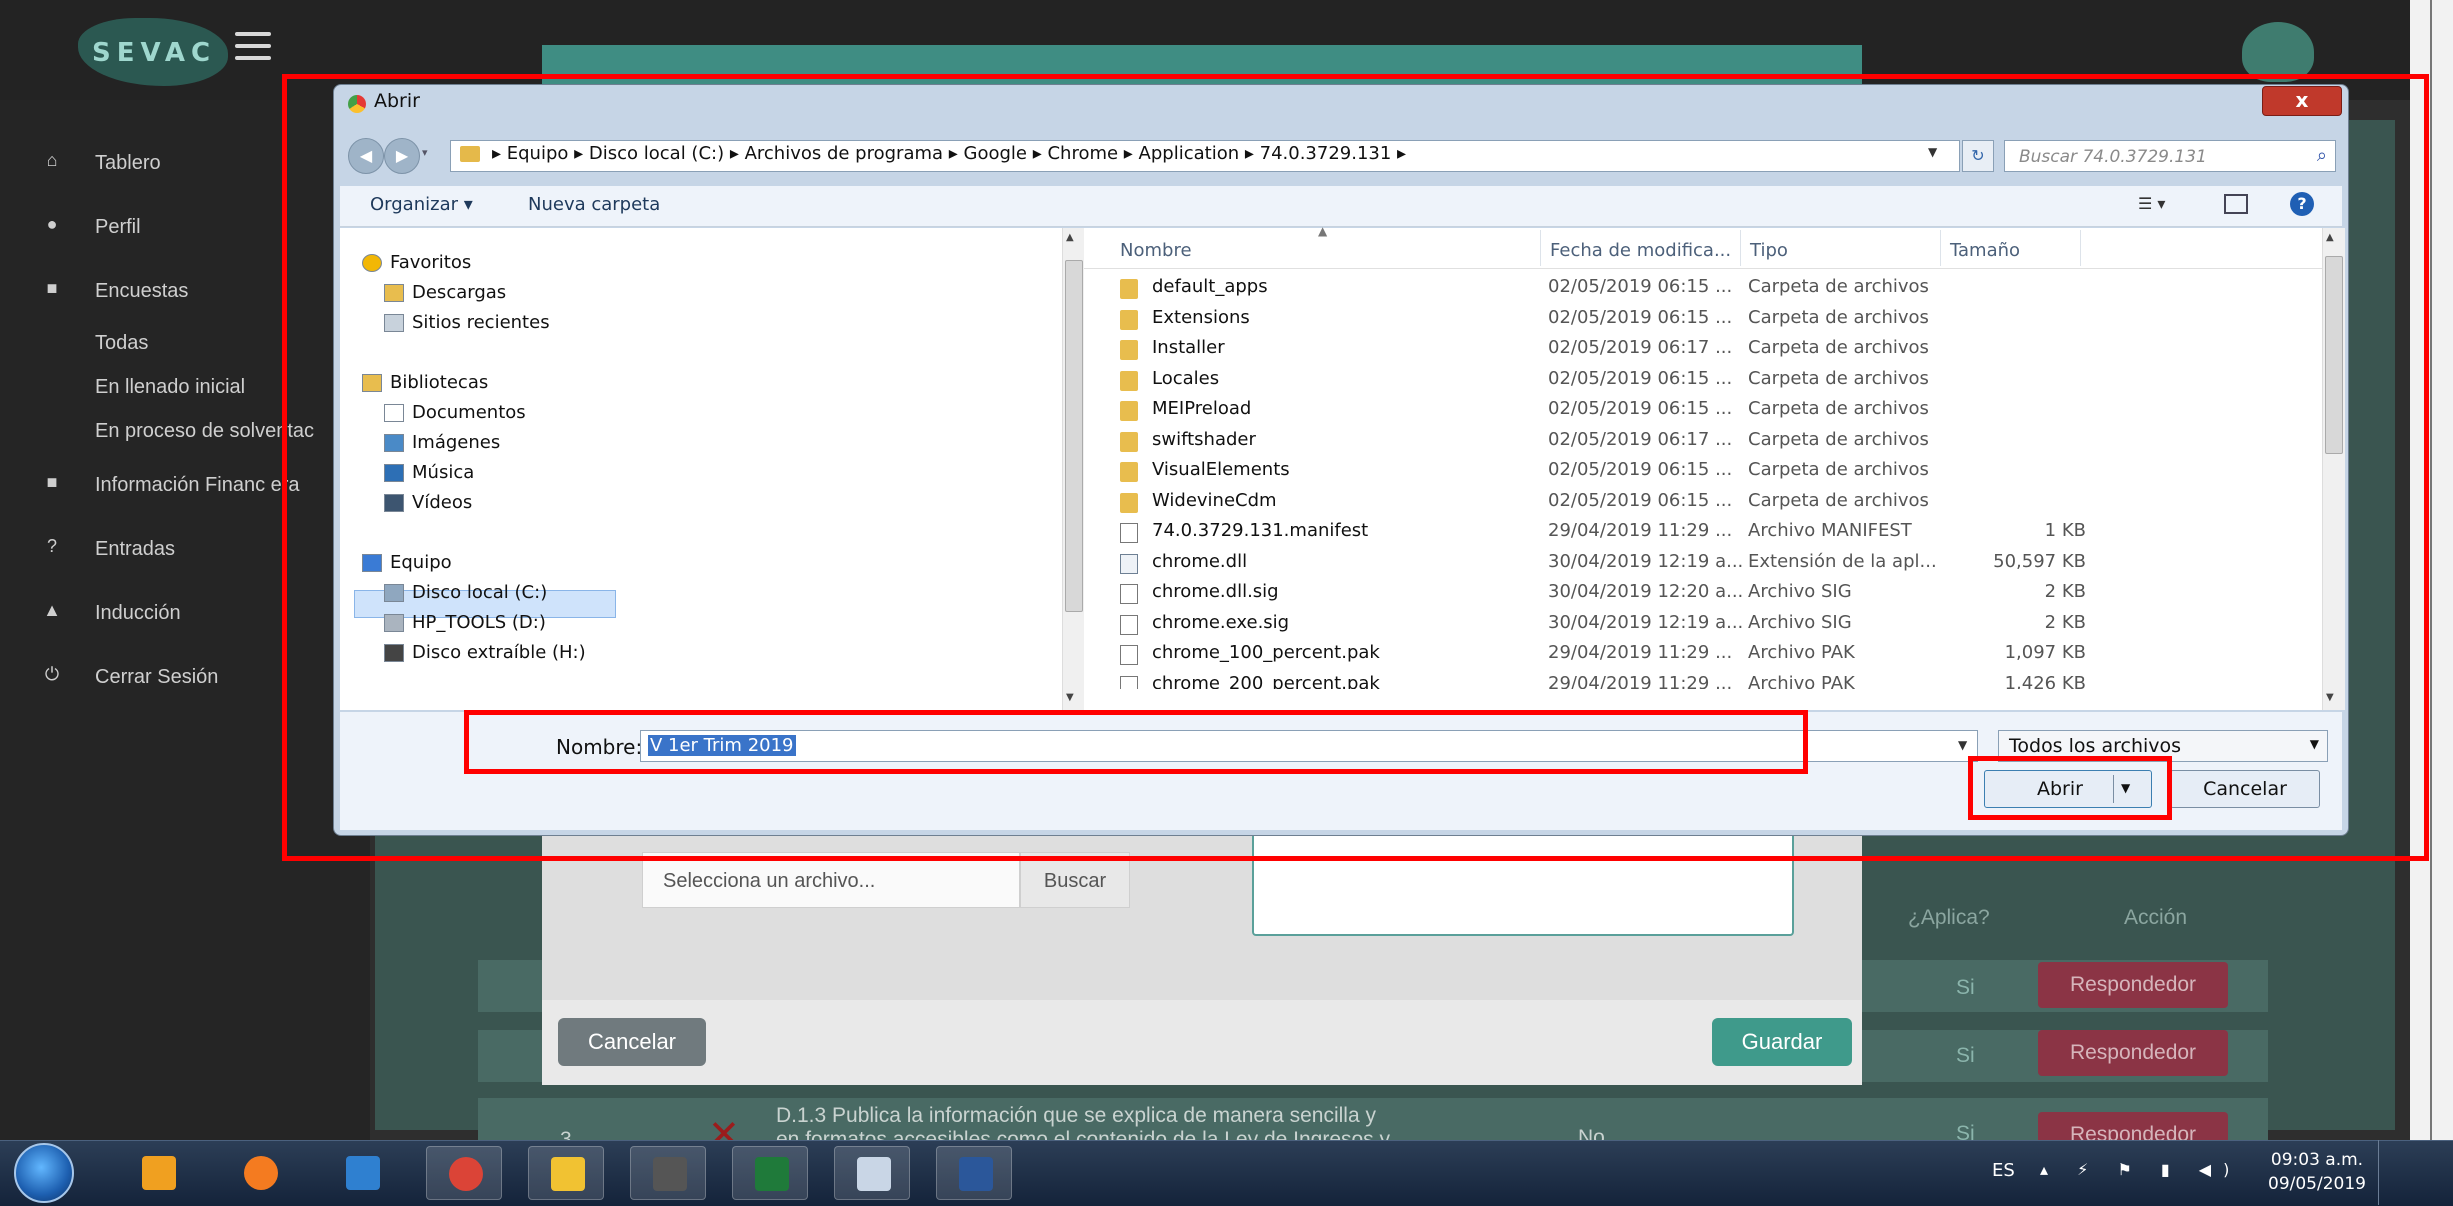 Image resolution: width=2453 pixels, height=1206 pixels. I want to click on start-button, so click(44, 1173).